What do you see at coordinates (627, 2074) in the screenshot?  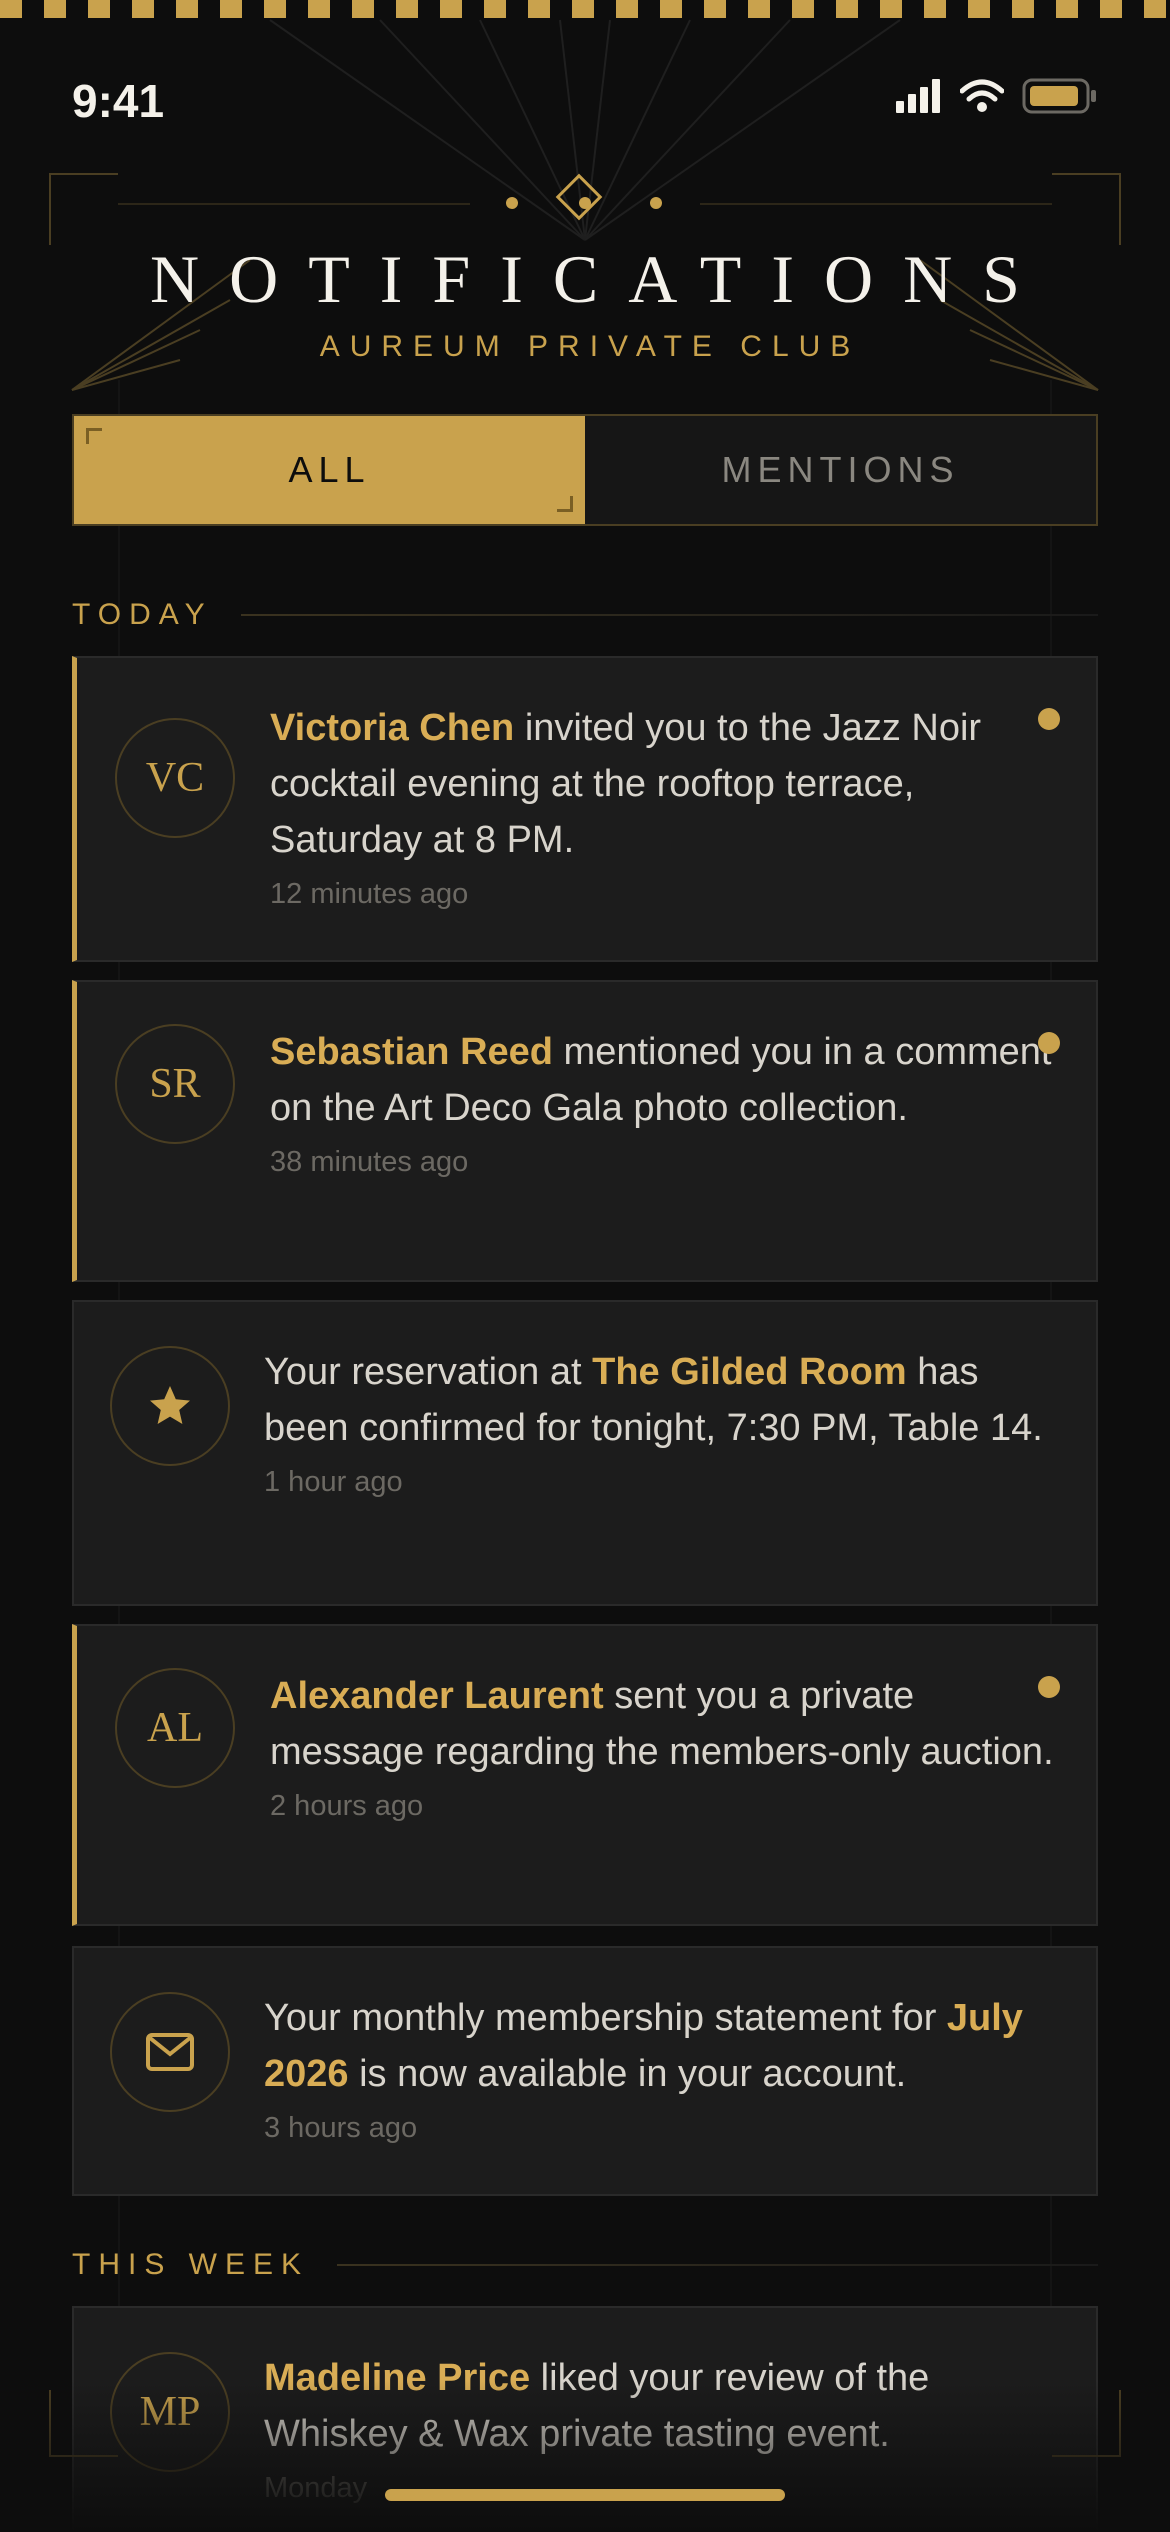 I see `notification-message: is now available in your account.` at bounding box center [627, 2074].